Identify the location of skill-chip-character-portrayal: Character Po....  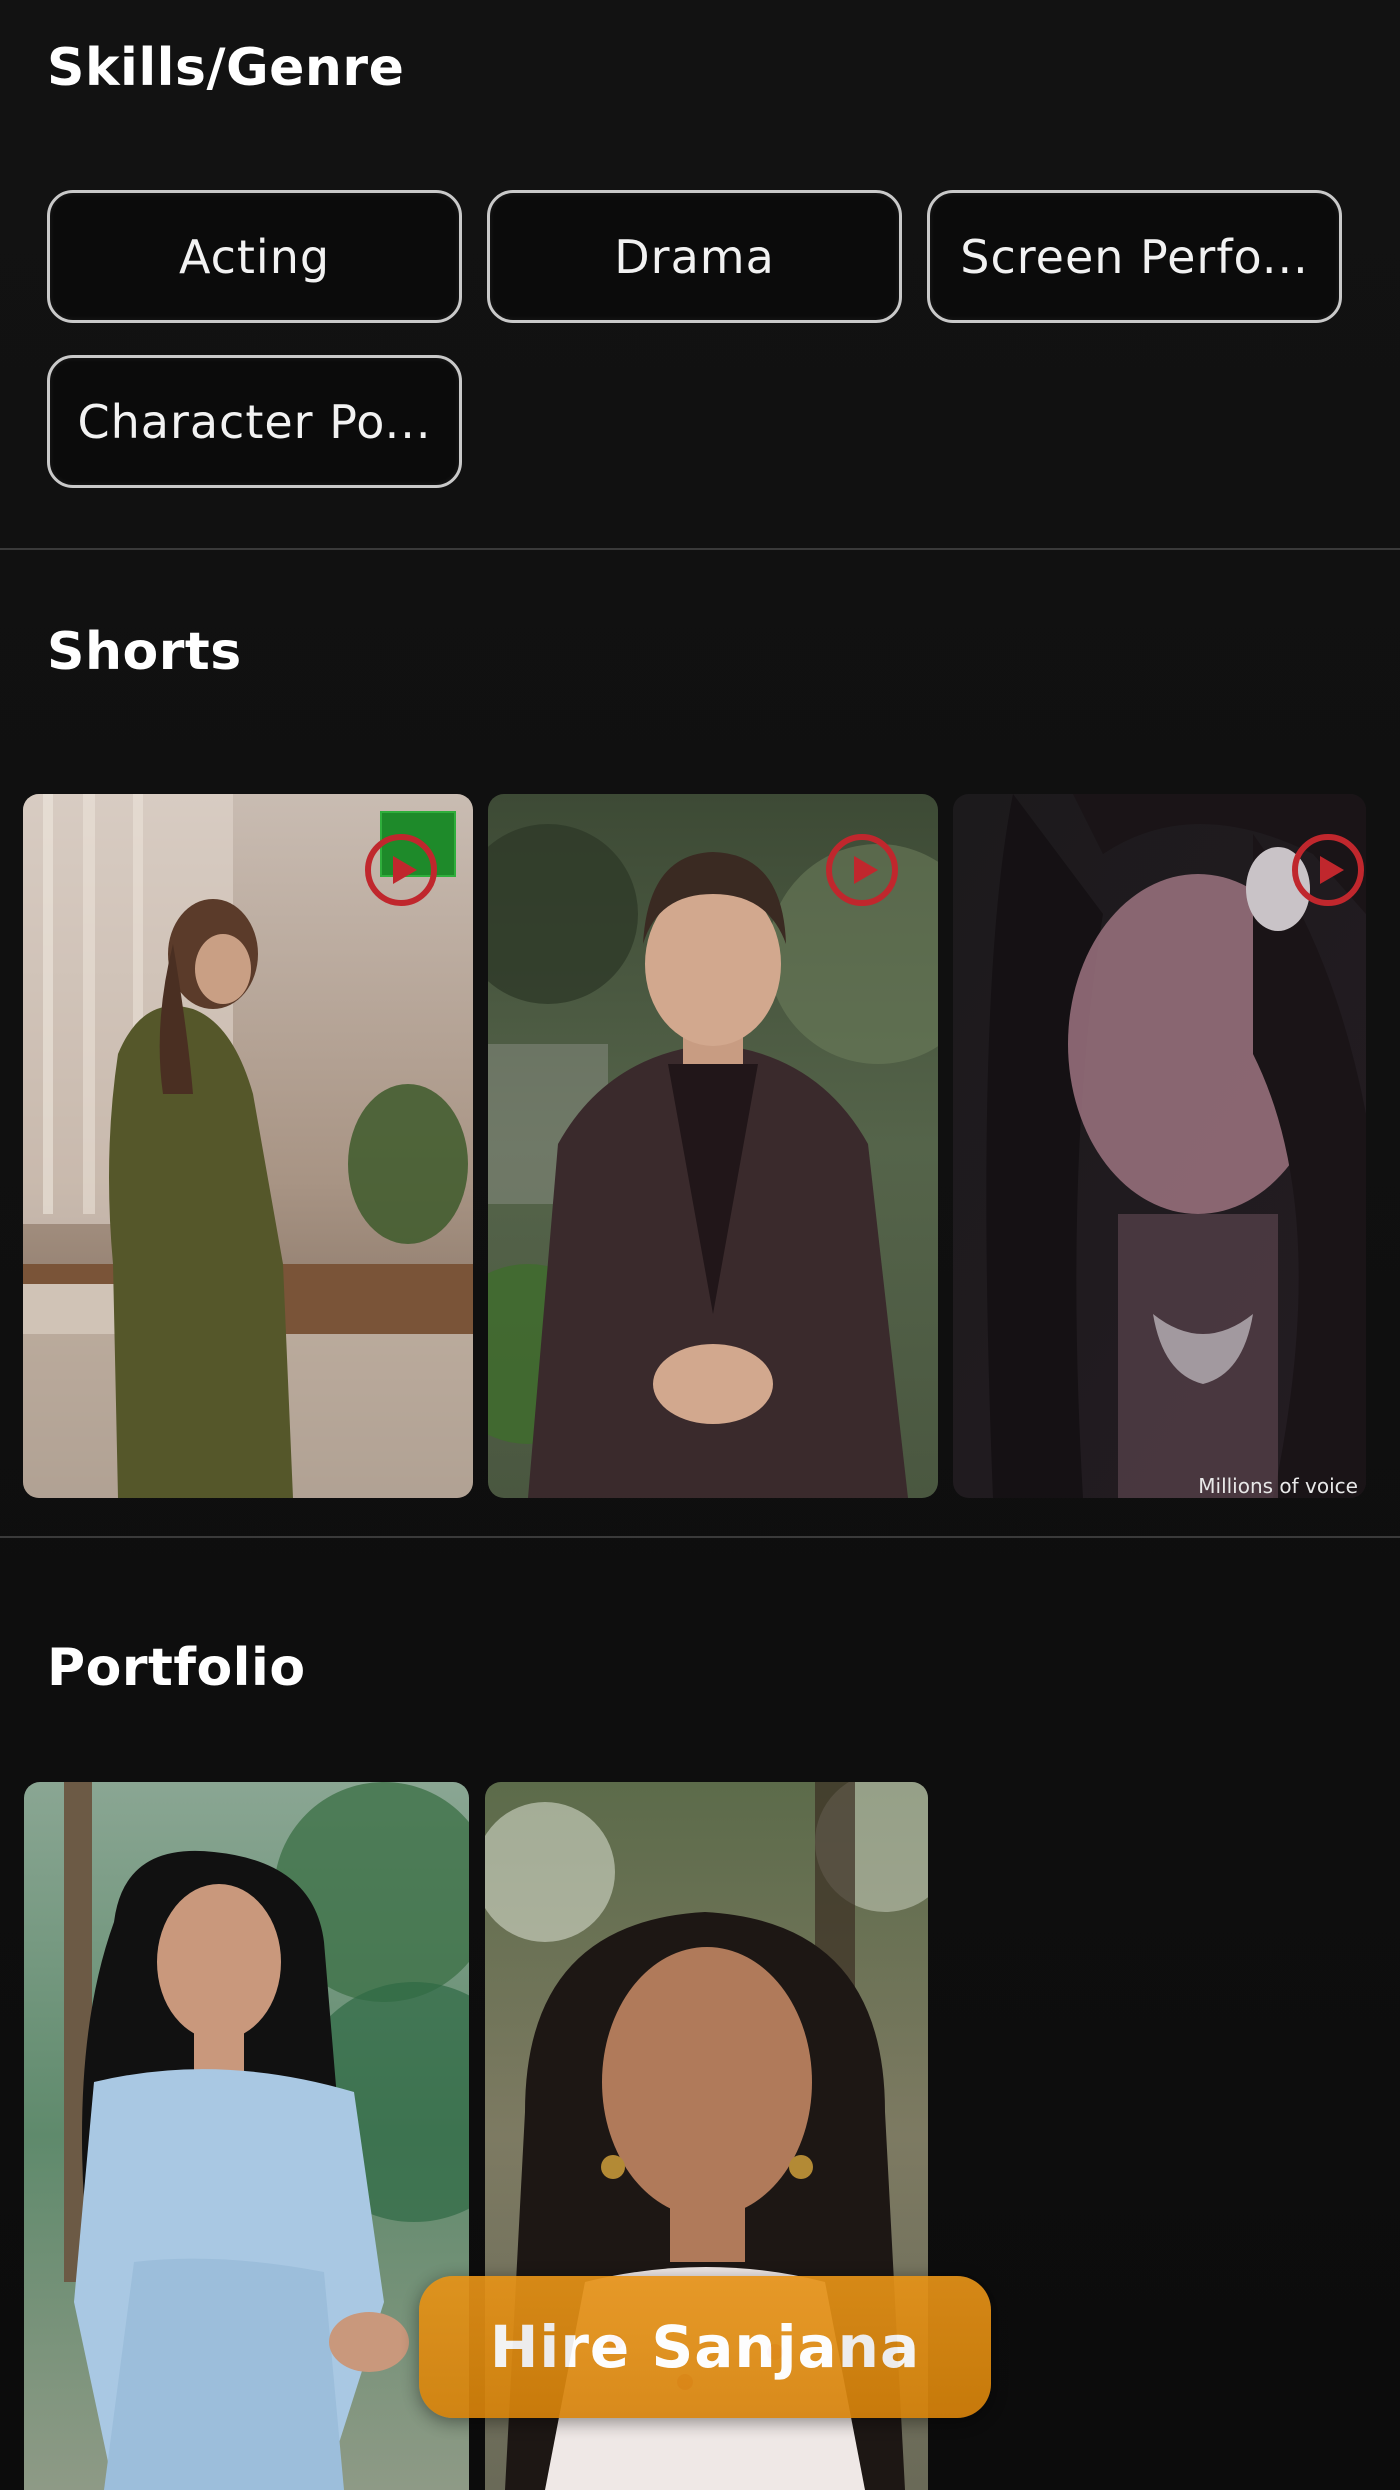
(254, 421).